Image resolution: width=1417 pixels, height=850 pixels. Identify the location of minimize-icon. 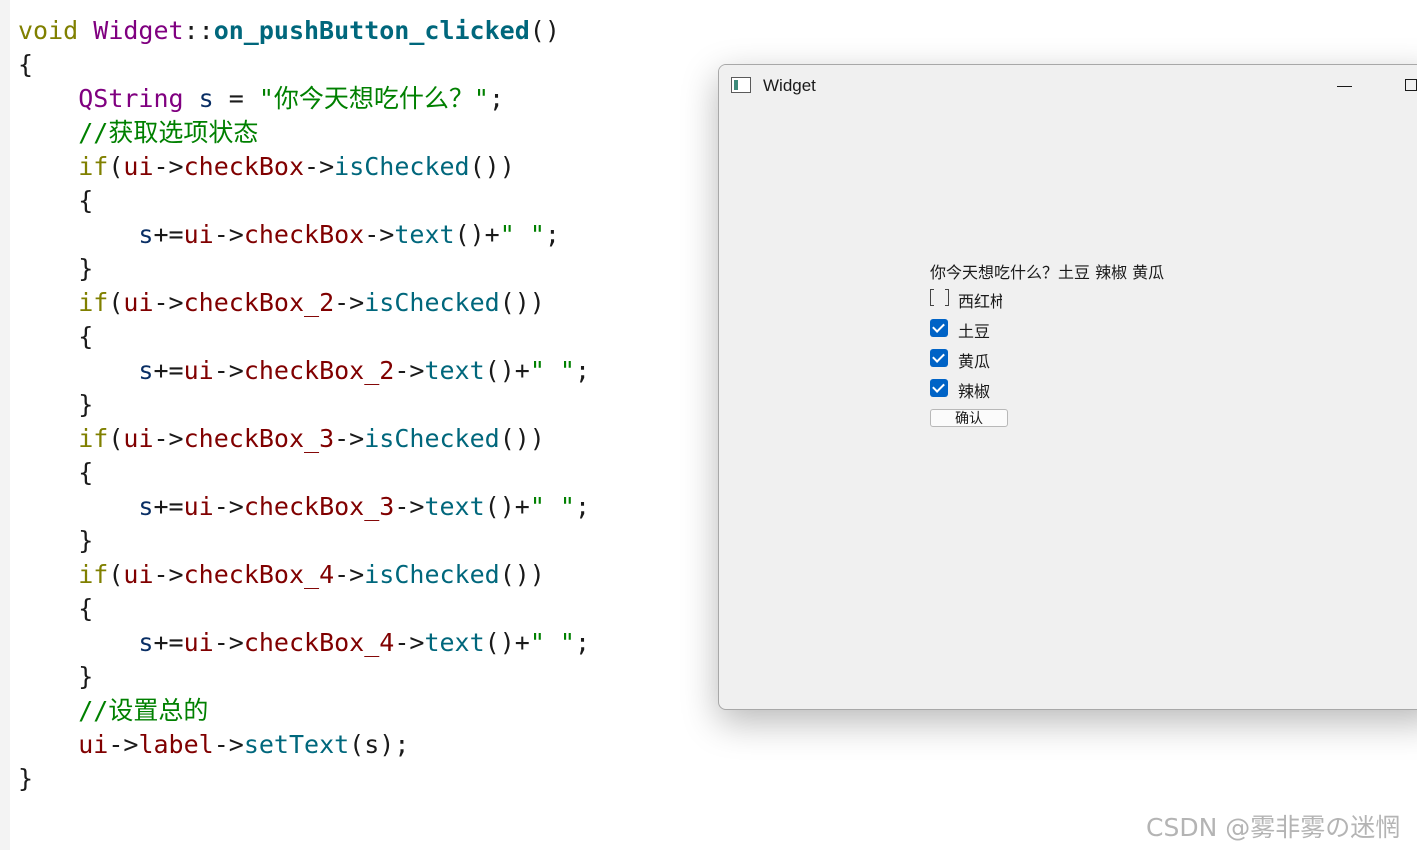
(1344, 86).